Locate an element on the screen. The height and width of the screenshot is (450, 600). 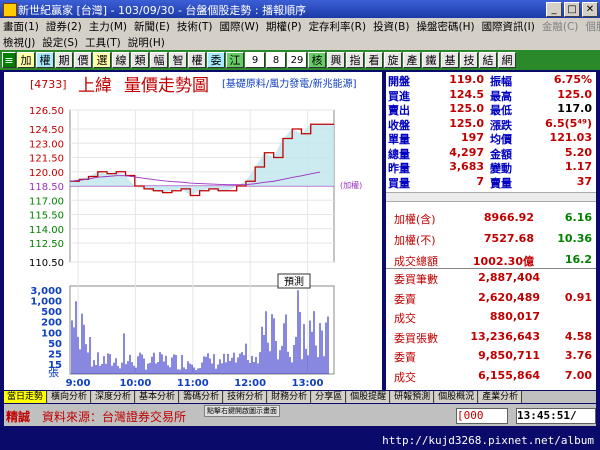
chart-title: 量價走勢圖 is located at coordinates (166, 86).